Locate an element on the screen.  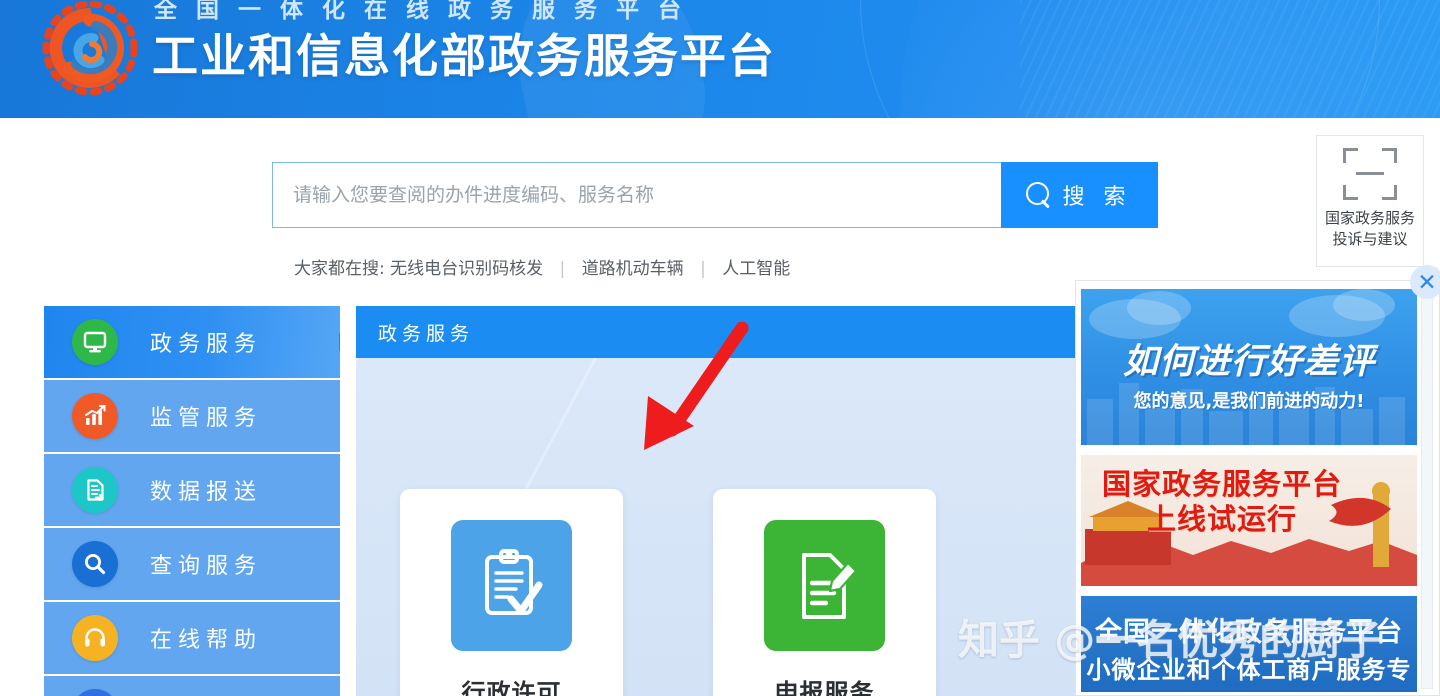
search-button: 搜 索 is located at coordinates (1079, 195).